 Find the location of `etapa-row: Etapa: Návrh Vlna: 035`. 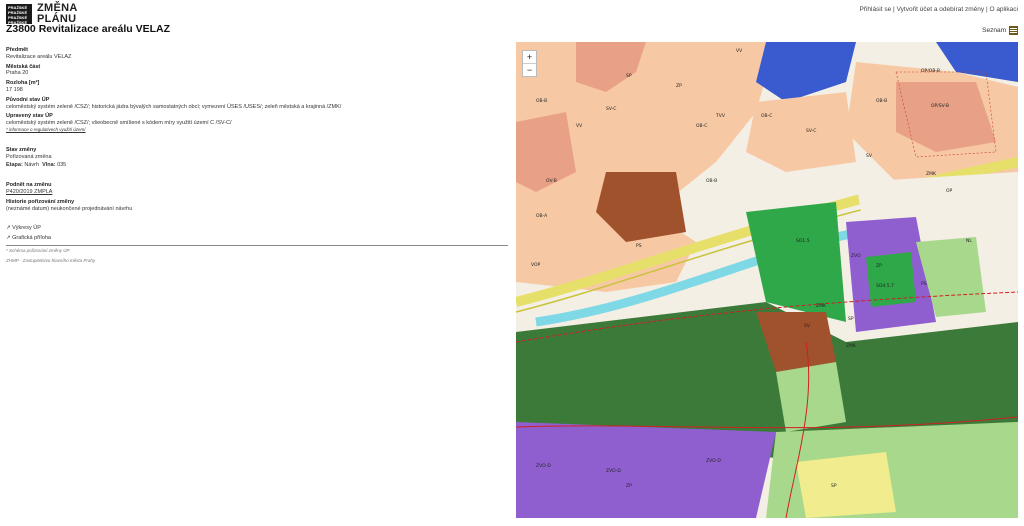

etapa-row: Etapa: Návrh Vlna: 035 is located at coordinates (257, 165).